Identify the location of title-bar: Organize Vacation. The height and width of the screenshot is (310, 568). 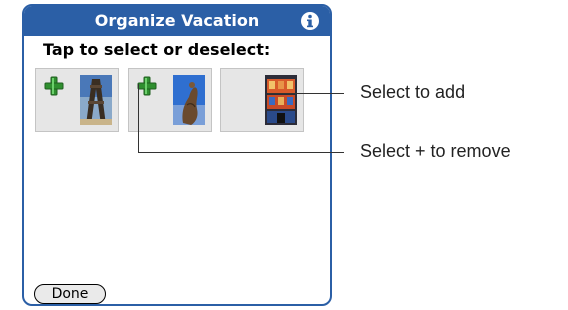
(177, 21).